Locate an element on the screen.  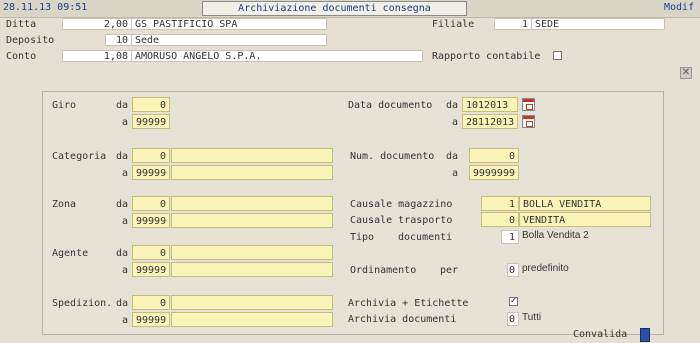
ordinamento-per-label: per is located at coordinates (449, 270).